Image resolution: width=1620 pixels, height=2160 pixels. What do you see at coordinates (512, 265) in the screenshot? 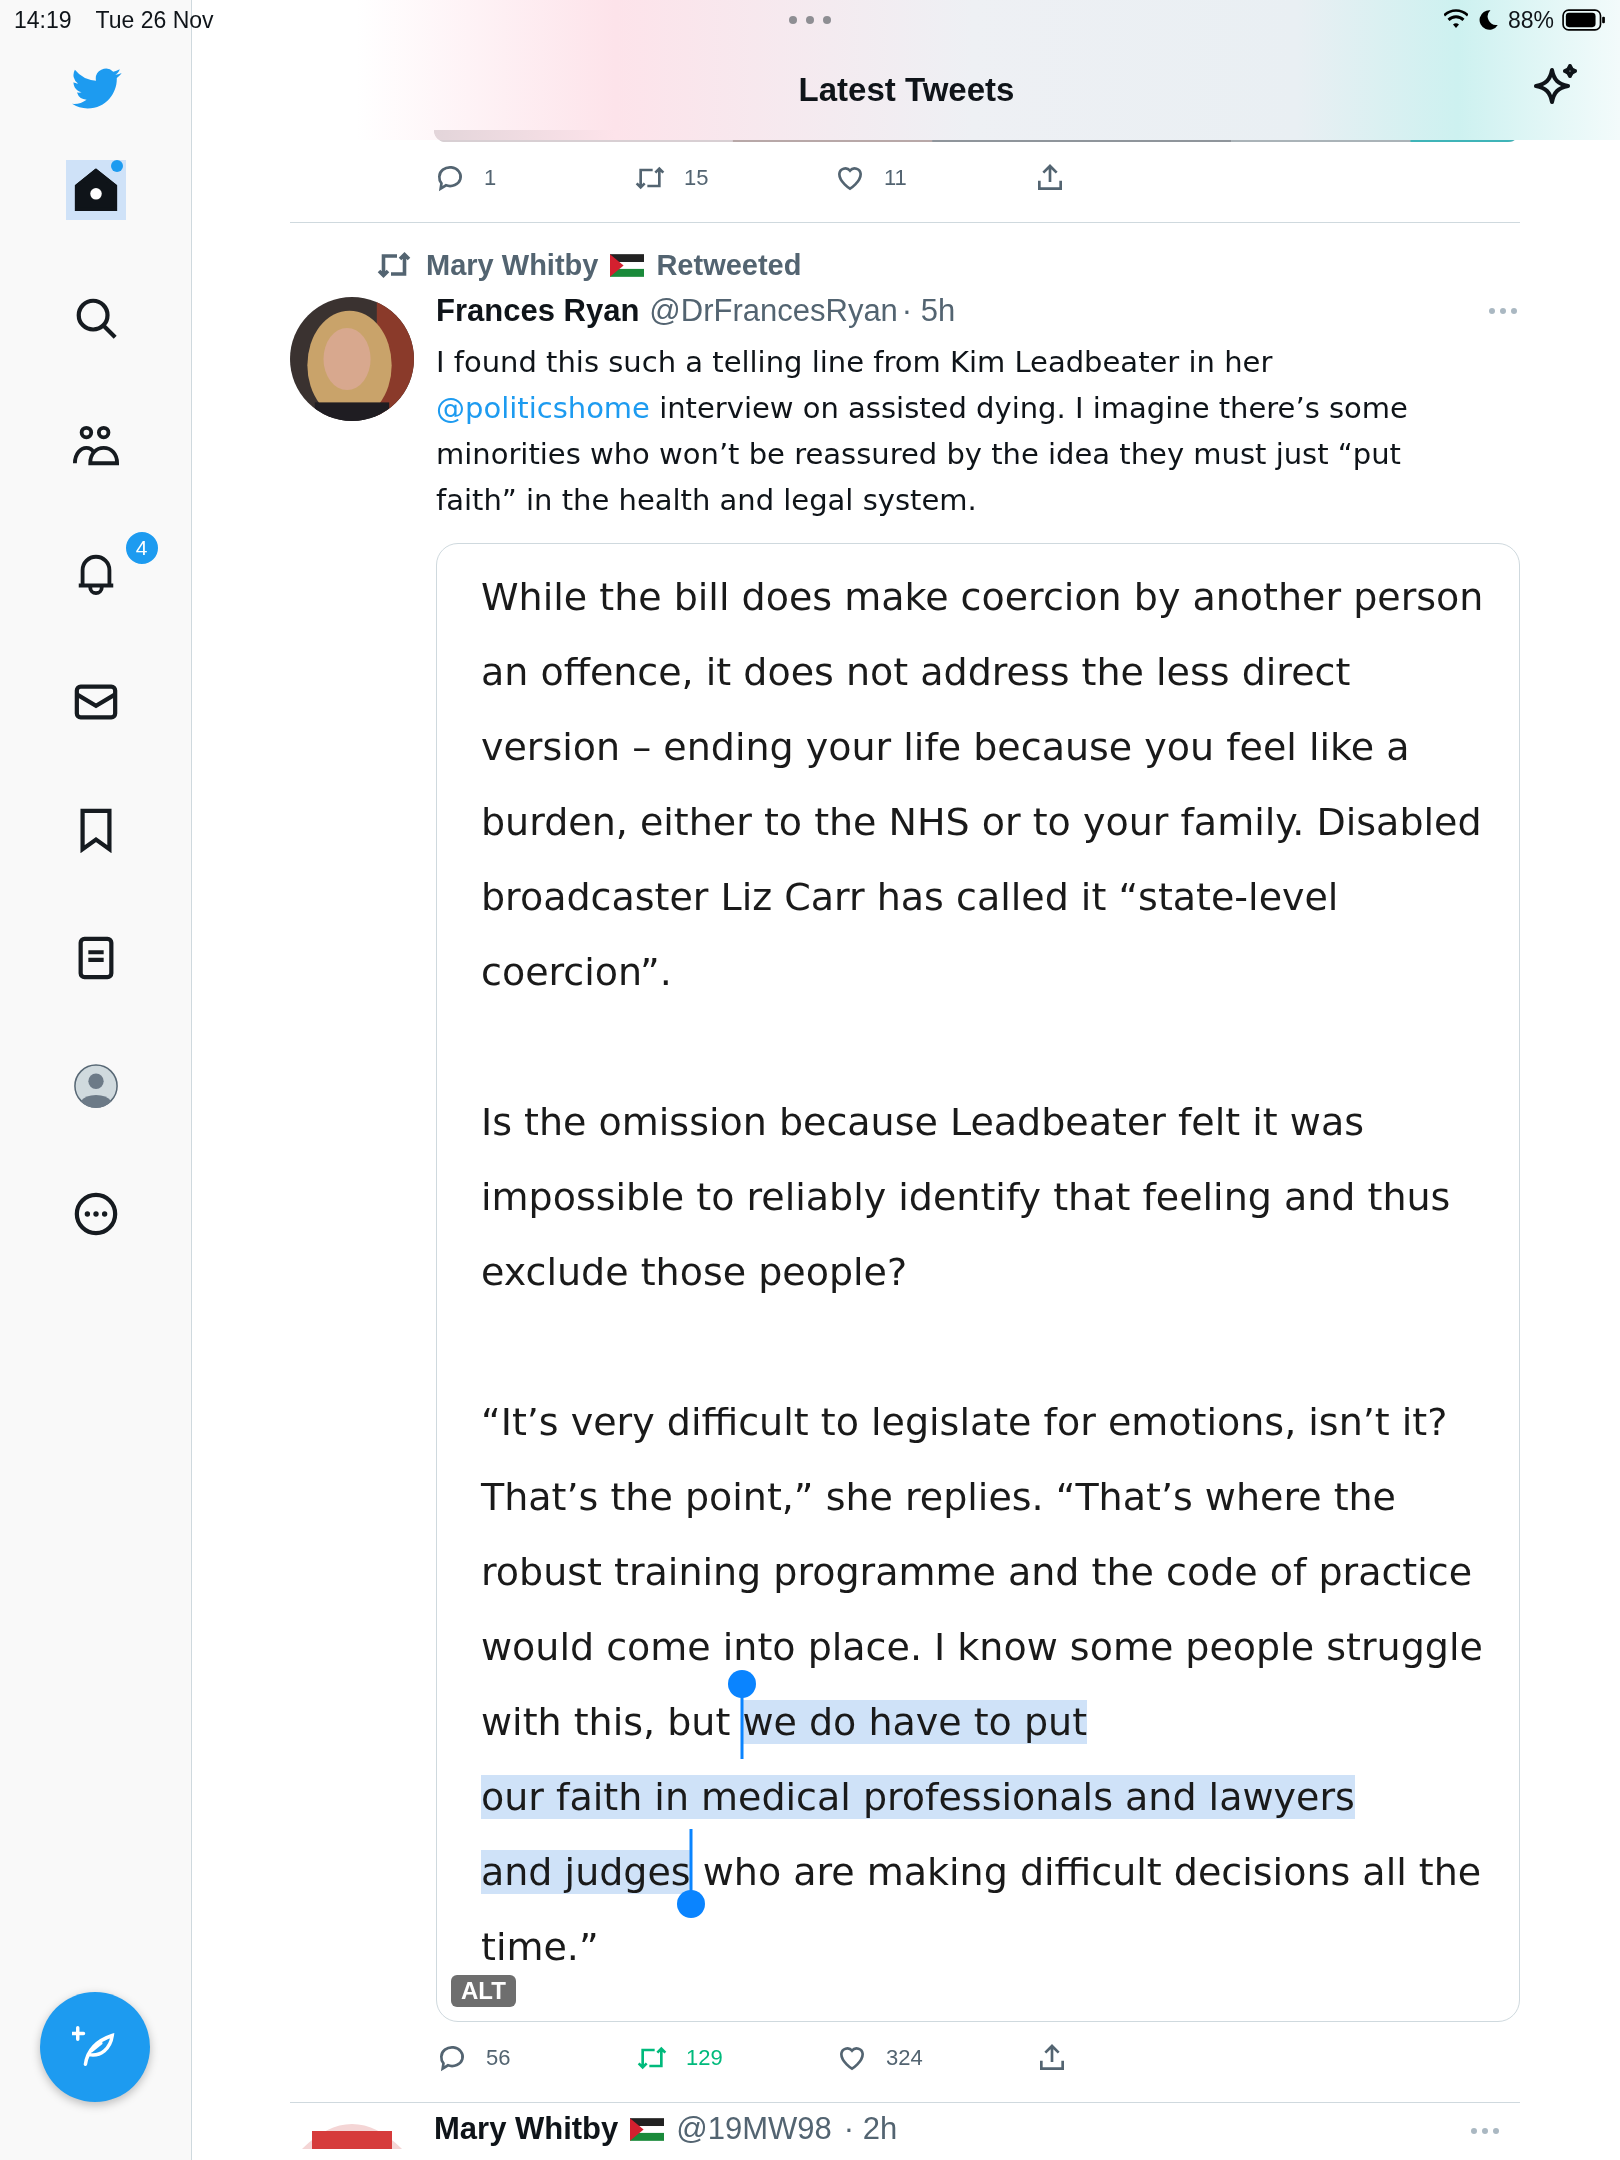
I see `retweeter-name: Mary Whitby` at bounding box center [512, 265].